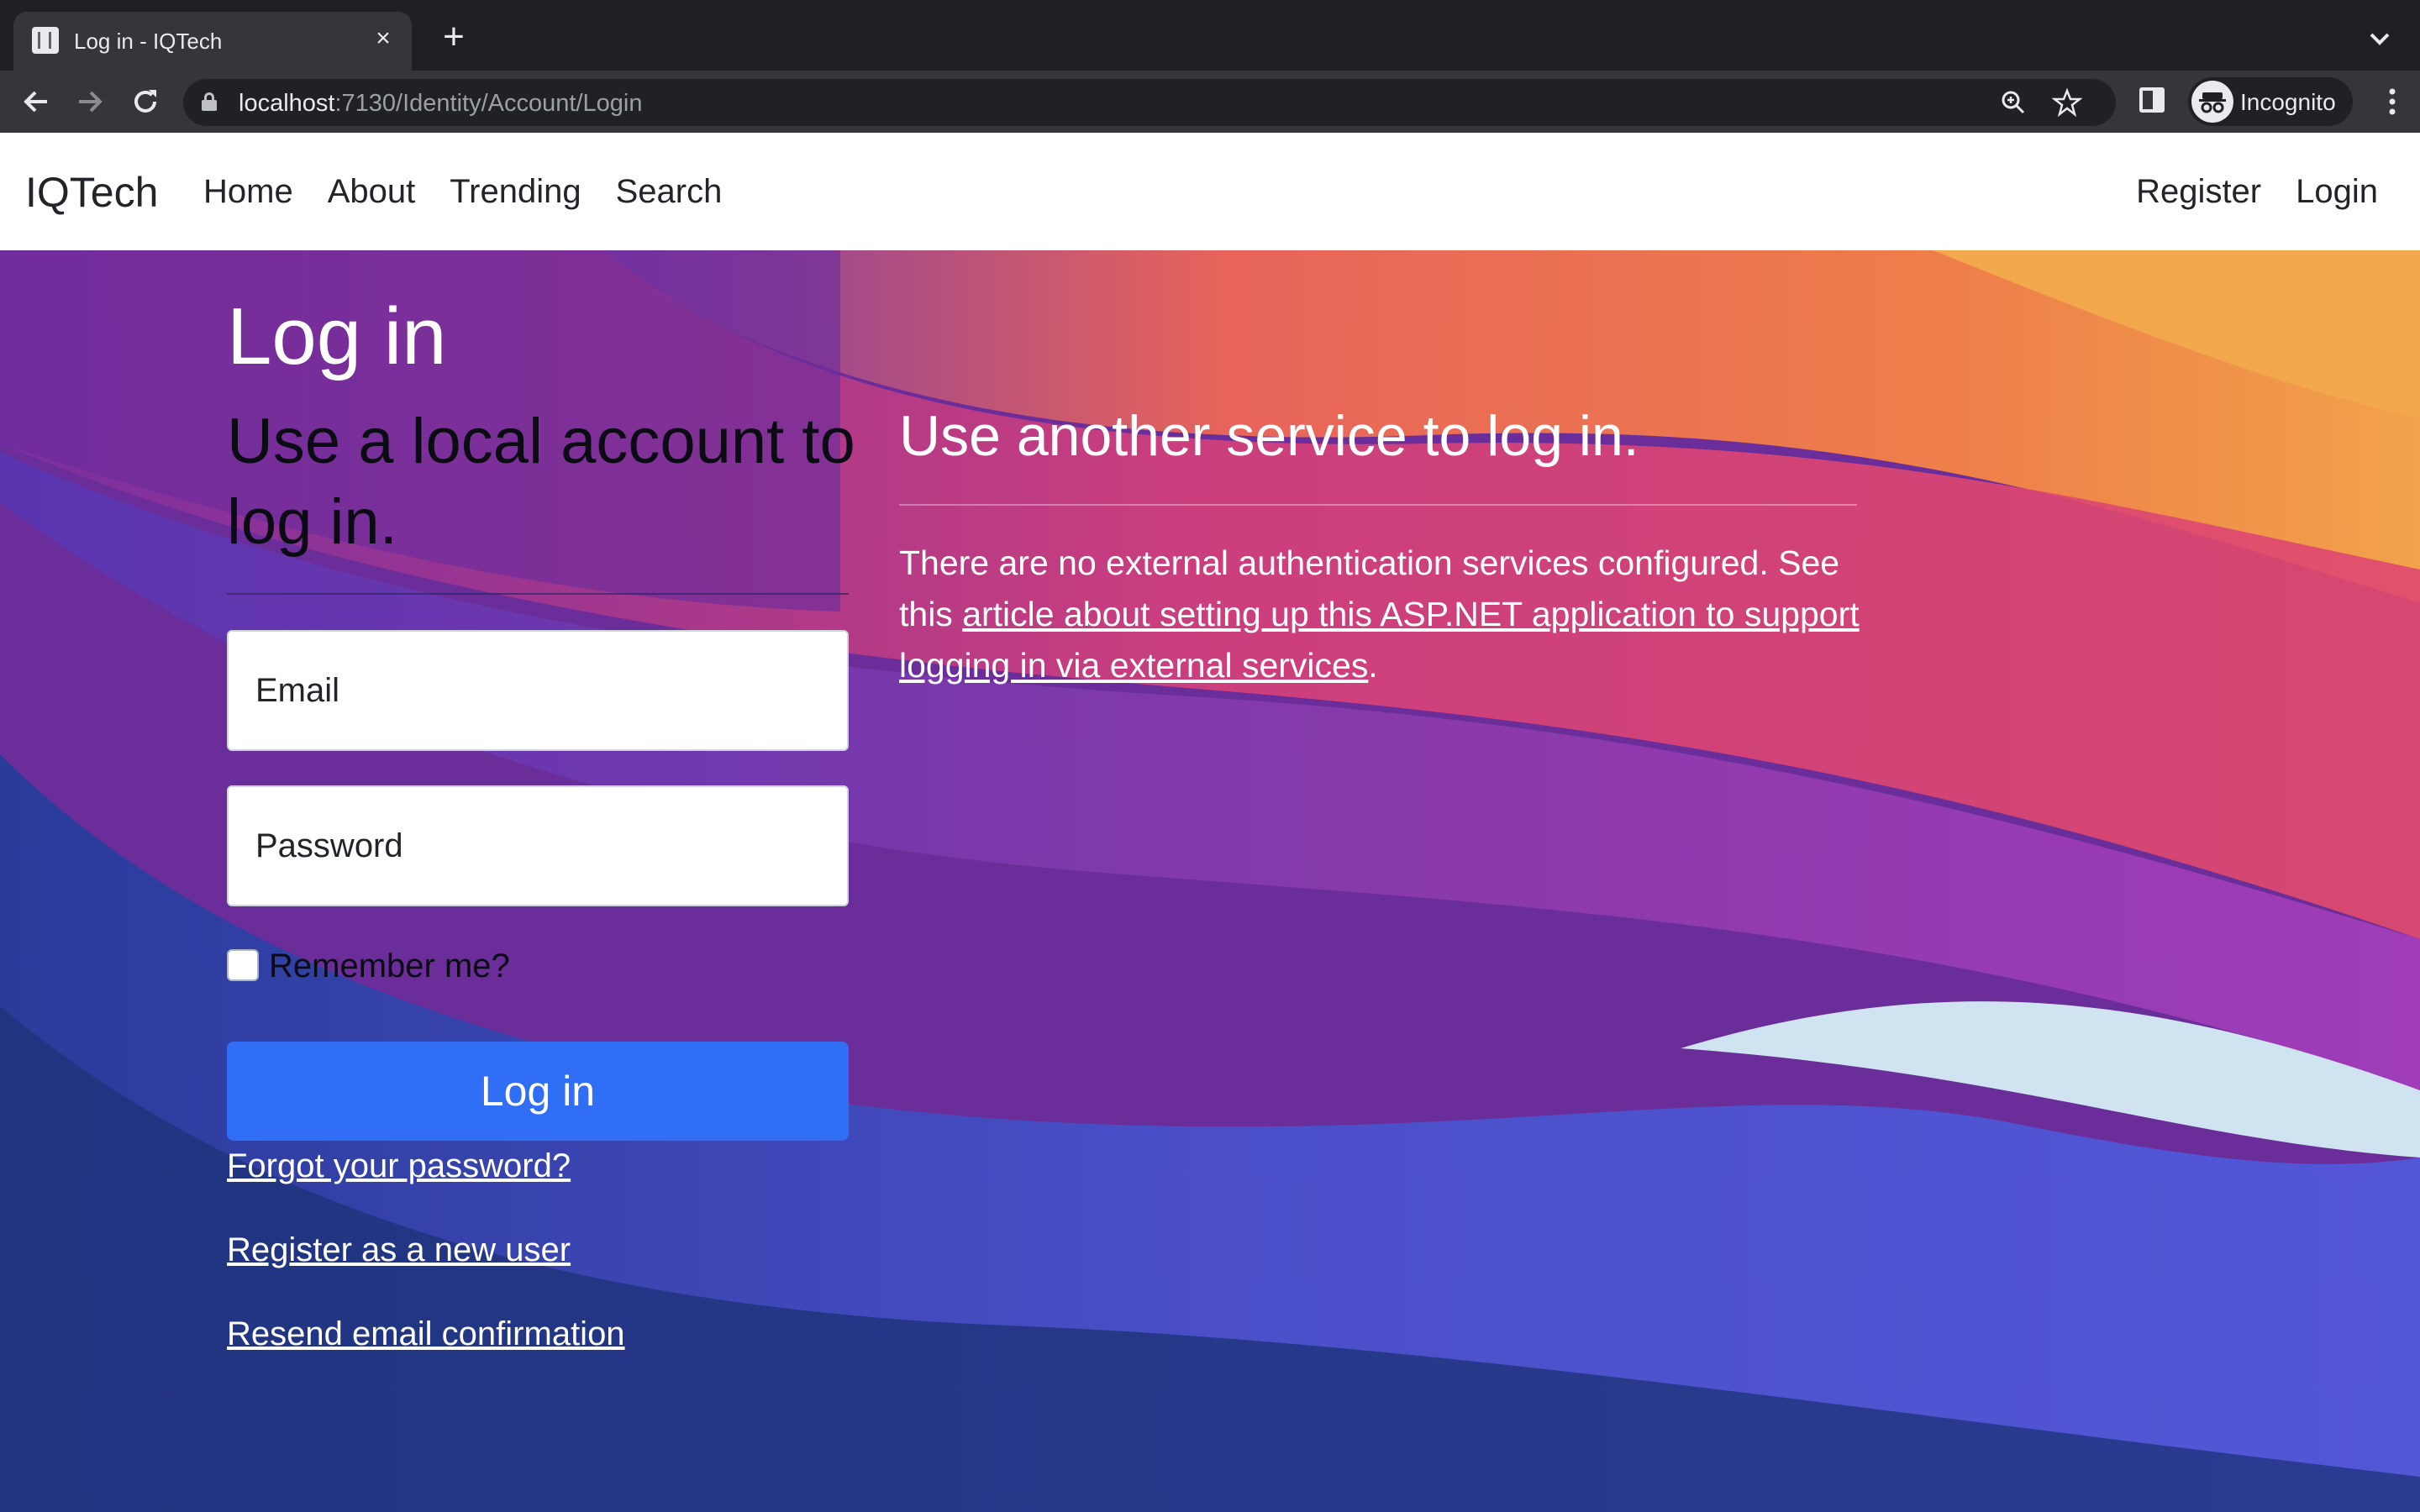 The width and height of the screenshot is (2420, 1512). What do you see at coordinates (383, 39) in the screenshot?
I see `close-tab-icon: ×` at bounding box center [383, 39].